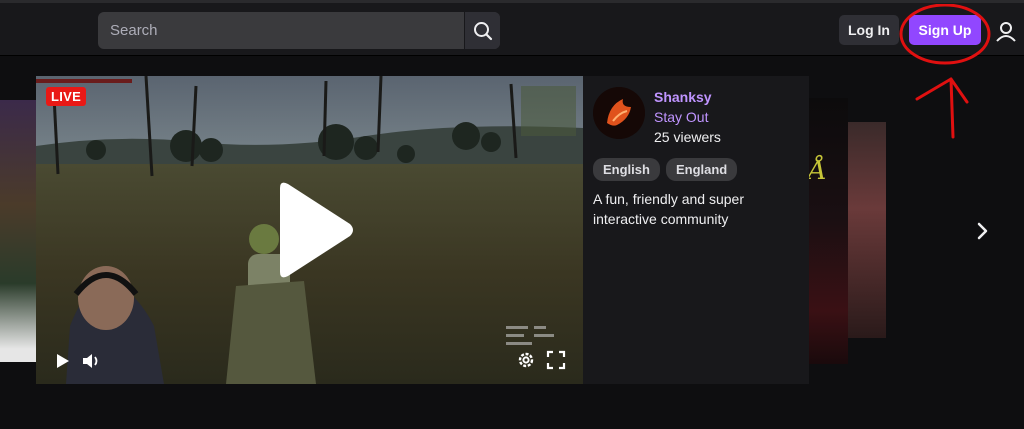  Describe the element at coordinates (19, 231) in the screenshot. I see `carousel-prev-thumbnail` at that location.